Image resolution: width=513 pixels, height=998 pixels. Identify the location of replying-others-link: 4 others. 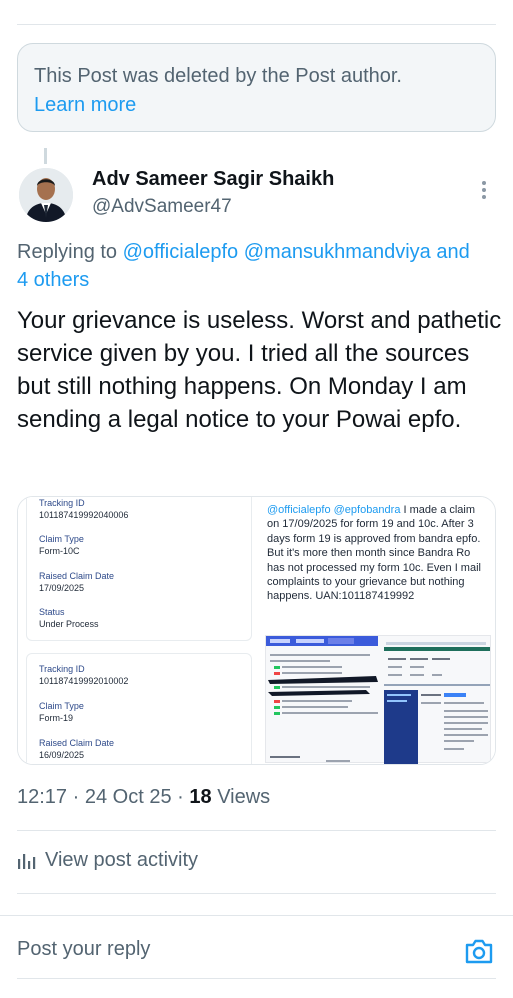
(53, 280).